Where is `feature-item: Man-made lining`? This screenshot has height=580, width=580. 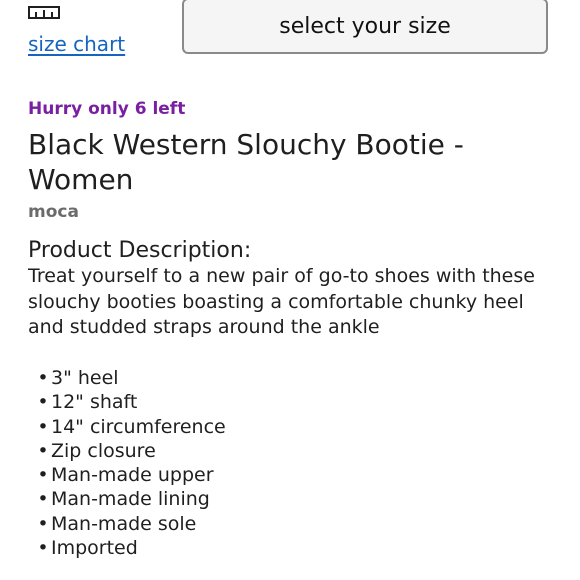
feature-item: Man-made lining is located at coordinates (131, 499).